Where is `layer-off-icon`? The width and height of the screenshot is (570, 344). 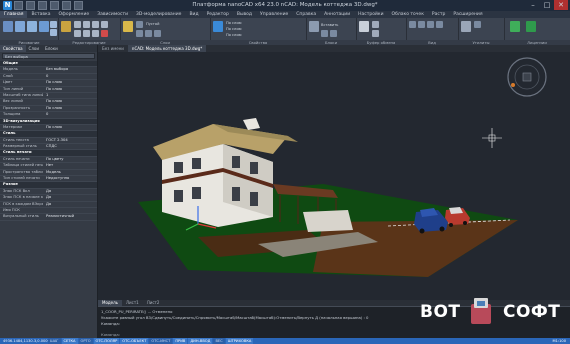 layer-off-icon is located at coordinates (157, 33).